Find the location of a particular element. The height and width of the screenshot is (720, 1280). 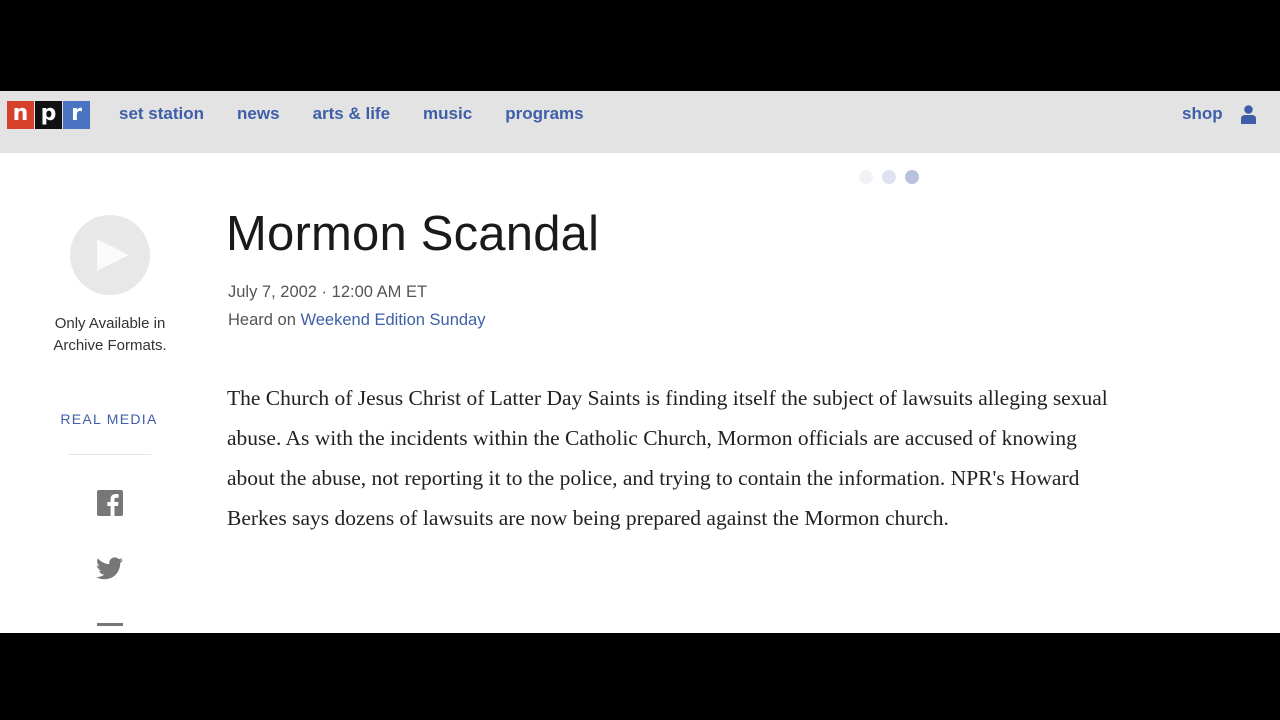

npr-logo: n p r is located at coordinates (49, 115).